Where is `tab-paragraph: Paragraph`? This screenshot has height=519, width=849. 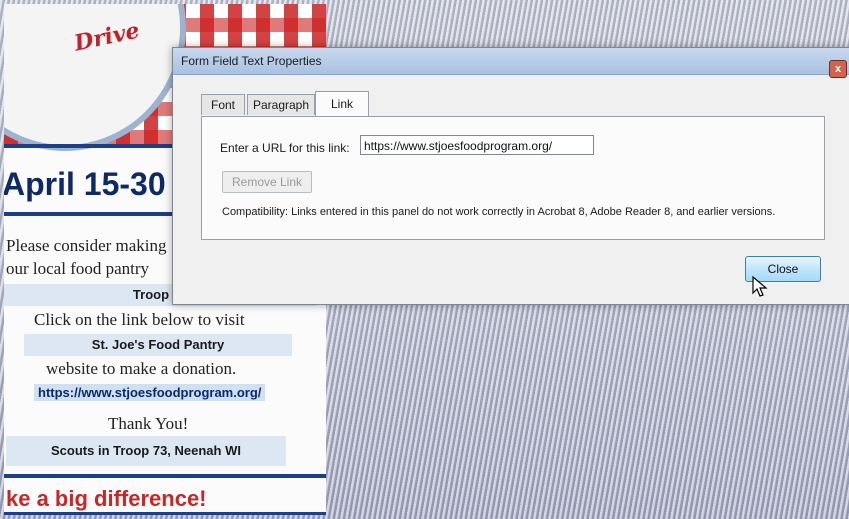
tab-paragraph: Paragraph is located at coordinates (281, 104).